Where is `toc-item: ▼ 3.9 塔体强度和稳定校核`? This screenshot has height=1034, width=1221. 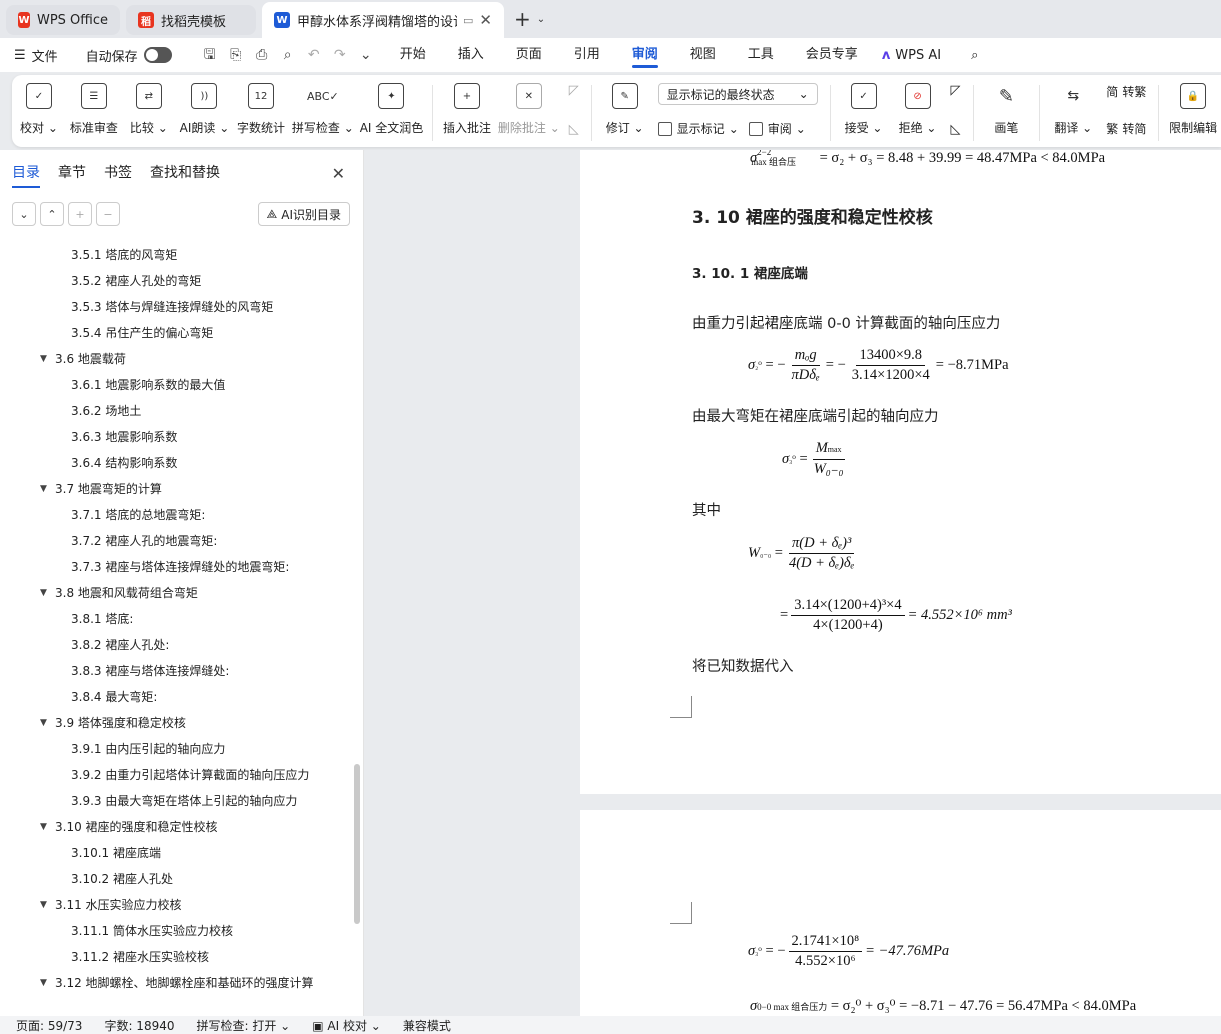
toc-item: ▼ 3.9 塔体强度和稳定校核 is located at coordinates (176, 723).